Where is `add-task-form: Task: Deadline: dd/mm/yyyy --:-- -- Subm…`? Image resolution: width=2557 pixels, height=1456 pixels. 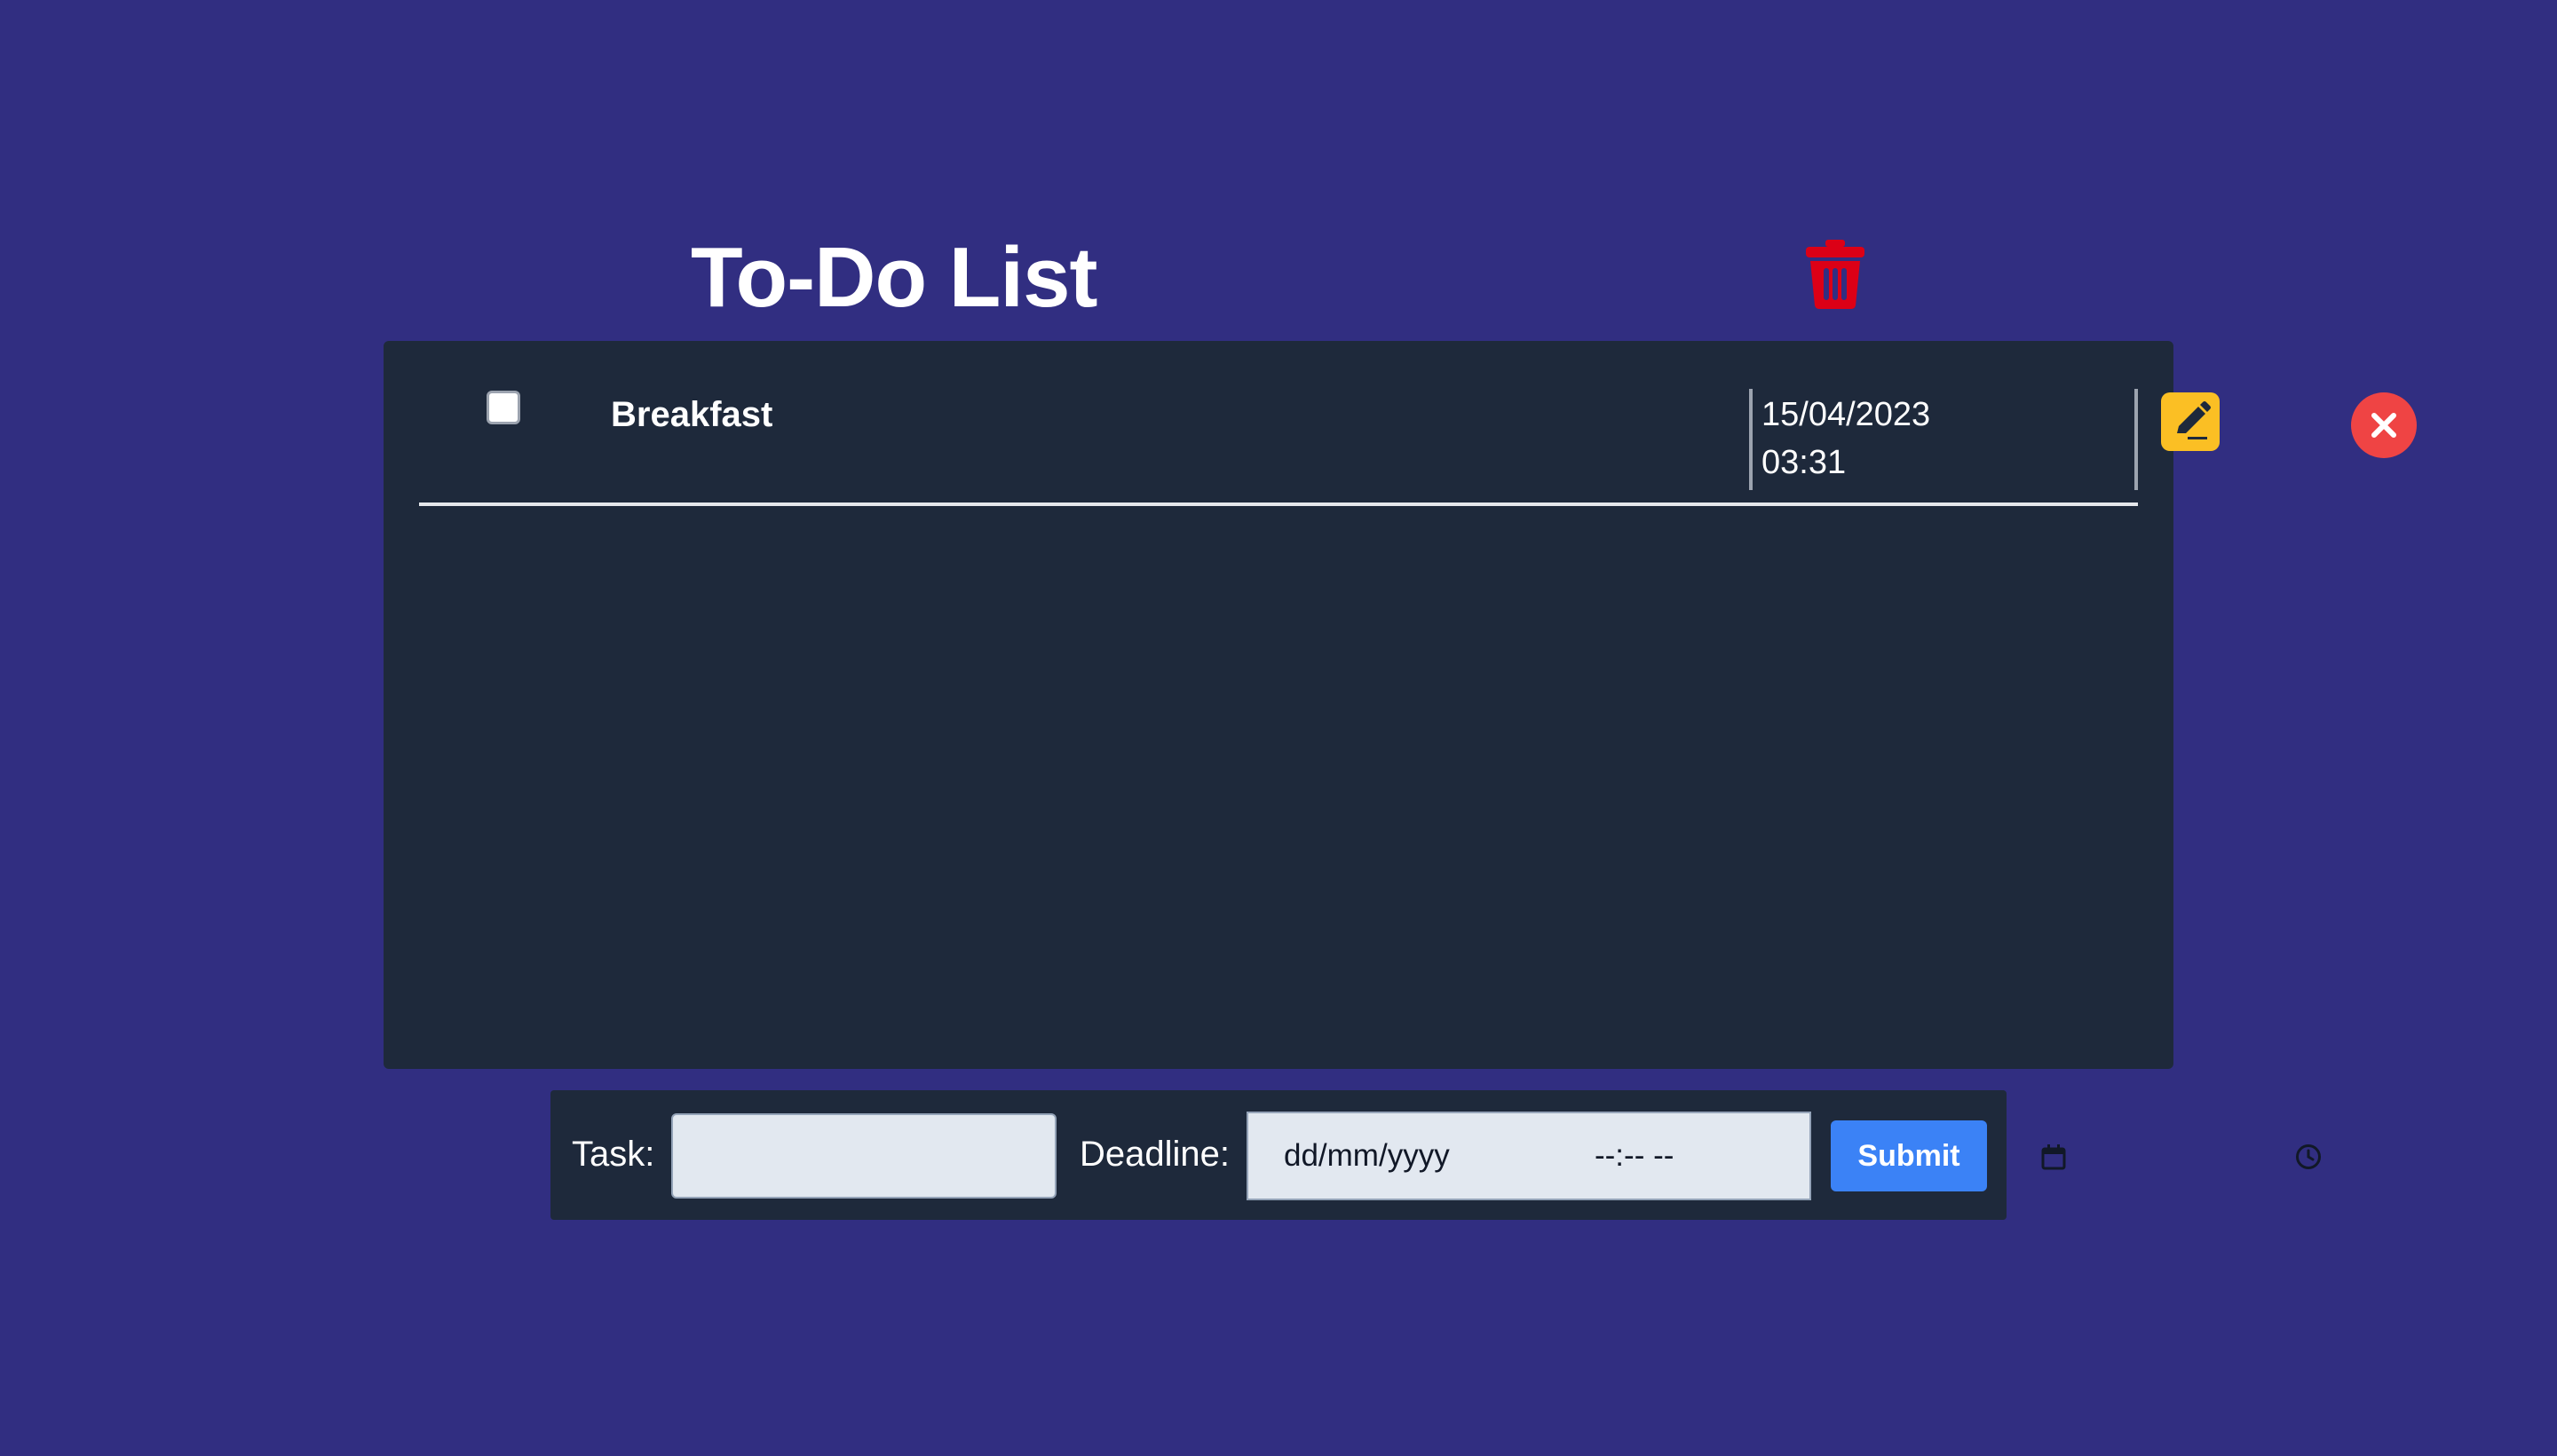
add-task-form: Task: Deadline: dd/mm/yyyy --:-- -- Subm… is located at coordinates (1435, 1155).